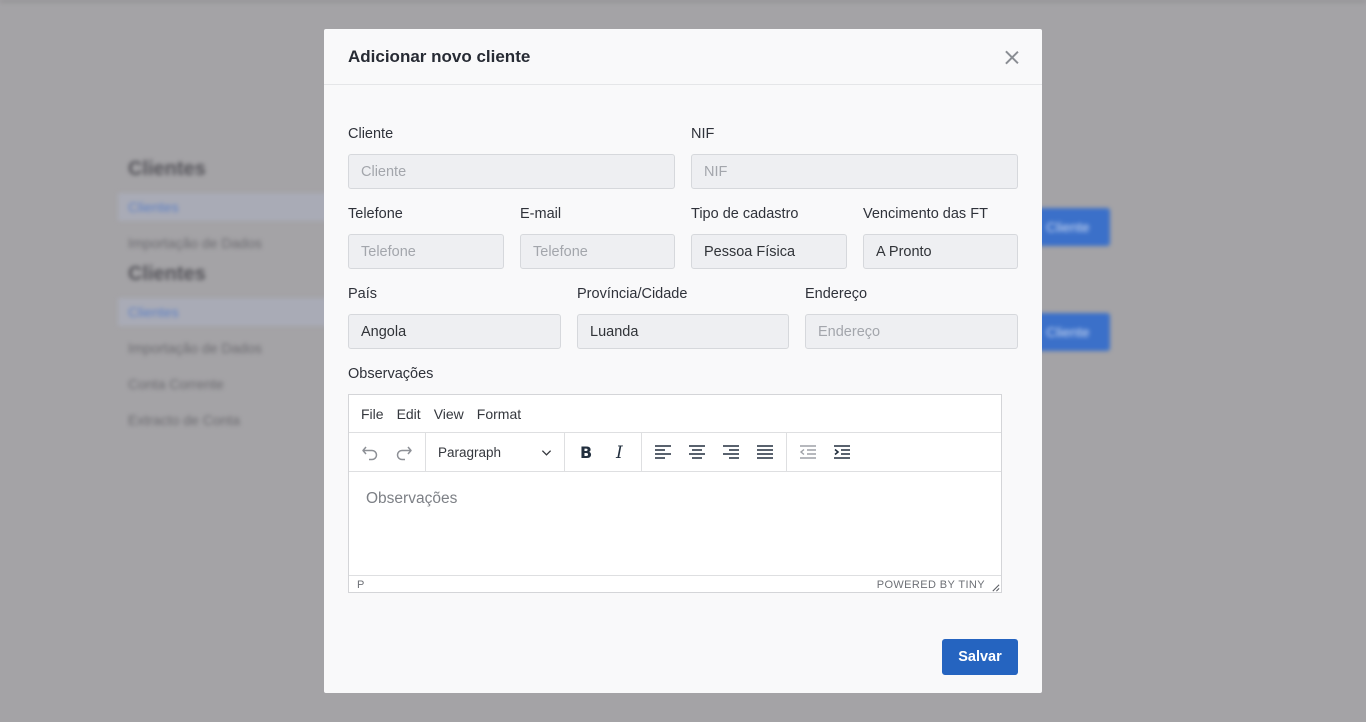 The image size is (1366, 722). Describe the element at coordinates (911, 331) in the screenshot. I see `endereco-input: Endereço` at that location.